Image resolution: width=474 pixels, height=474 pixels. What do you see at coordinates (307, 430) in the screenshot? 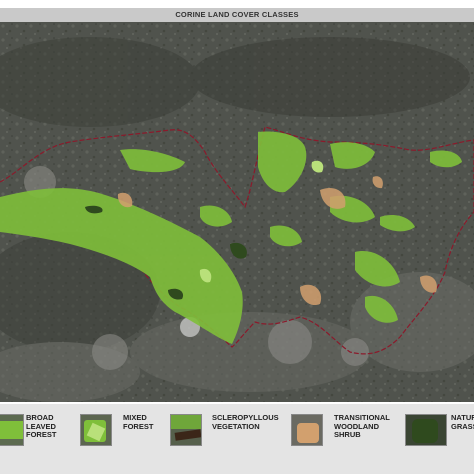
I see `transitional-woodland-shrub-swatch` at bounding box center [307, 430].